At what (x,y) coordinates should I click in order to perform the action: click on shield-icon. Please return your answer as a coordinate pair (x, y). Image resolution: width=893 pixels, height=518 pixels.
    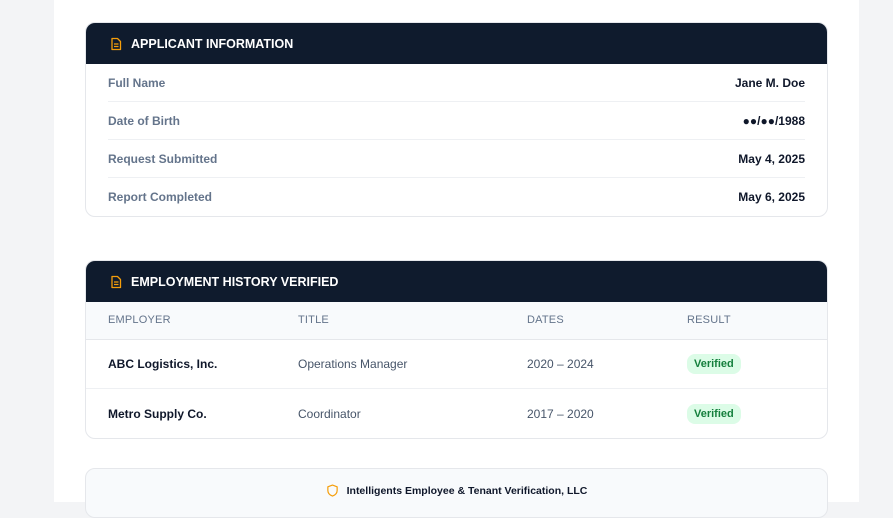
    Looking at the image, I should click on (332, 490).